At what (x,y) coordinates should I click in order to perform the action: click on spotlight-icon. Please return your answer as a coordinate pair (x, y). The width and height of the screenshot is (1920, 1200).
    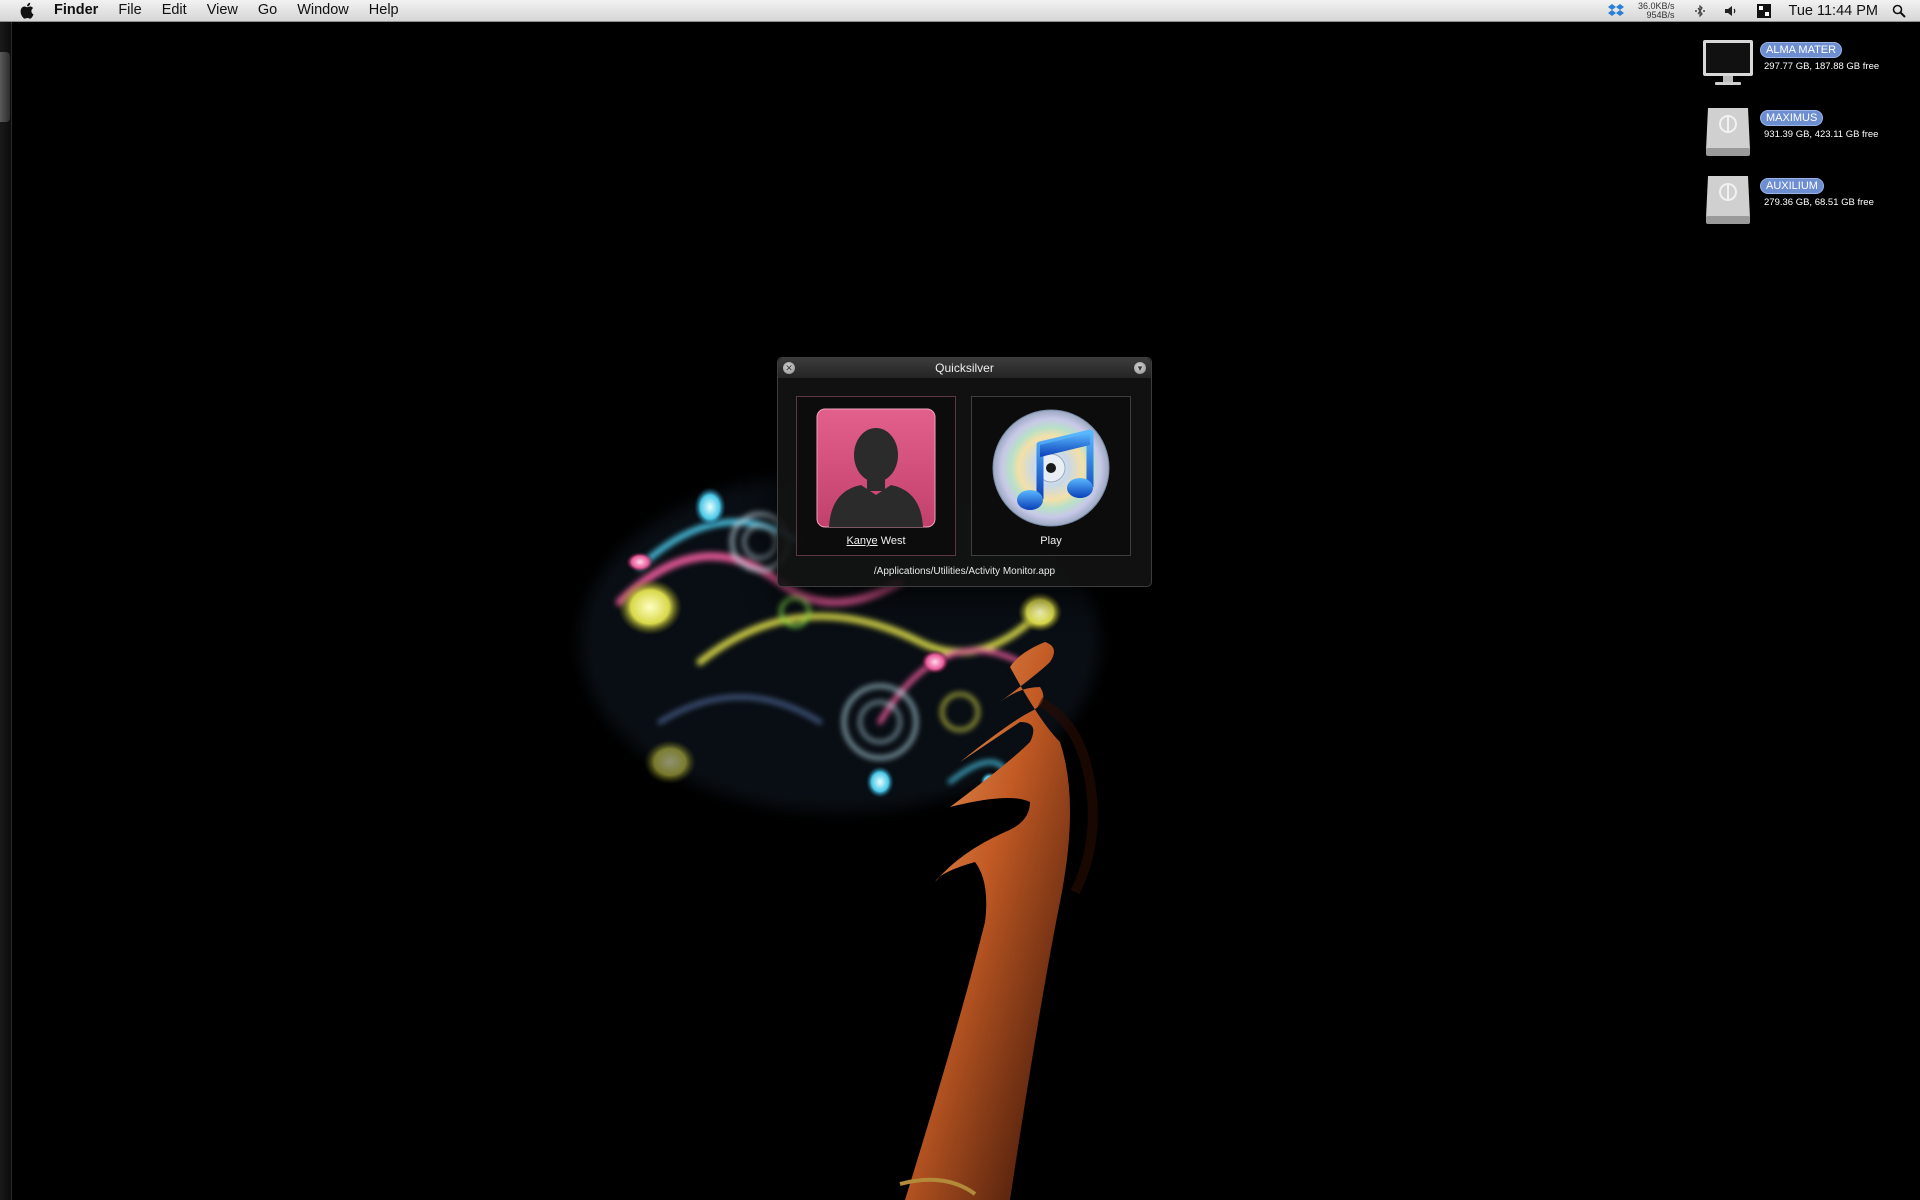
    Looking at the image, I should click on (1899, 11).